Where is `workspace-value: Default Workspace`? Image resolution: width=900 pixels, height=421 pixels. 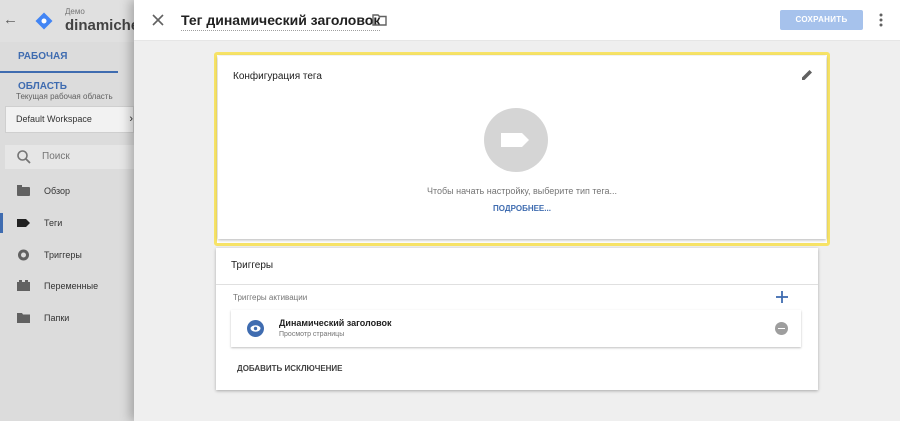
workspace-value: Default Workspace is located at coordinates (54, 119).